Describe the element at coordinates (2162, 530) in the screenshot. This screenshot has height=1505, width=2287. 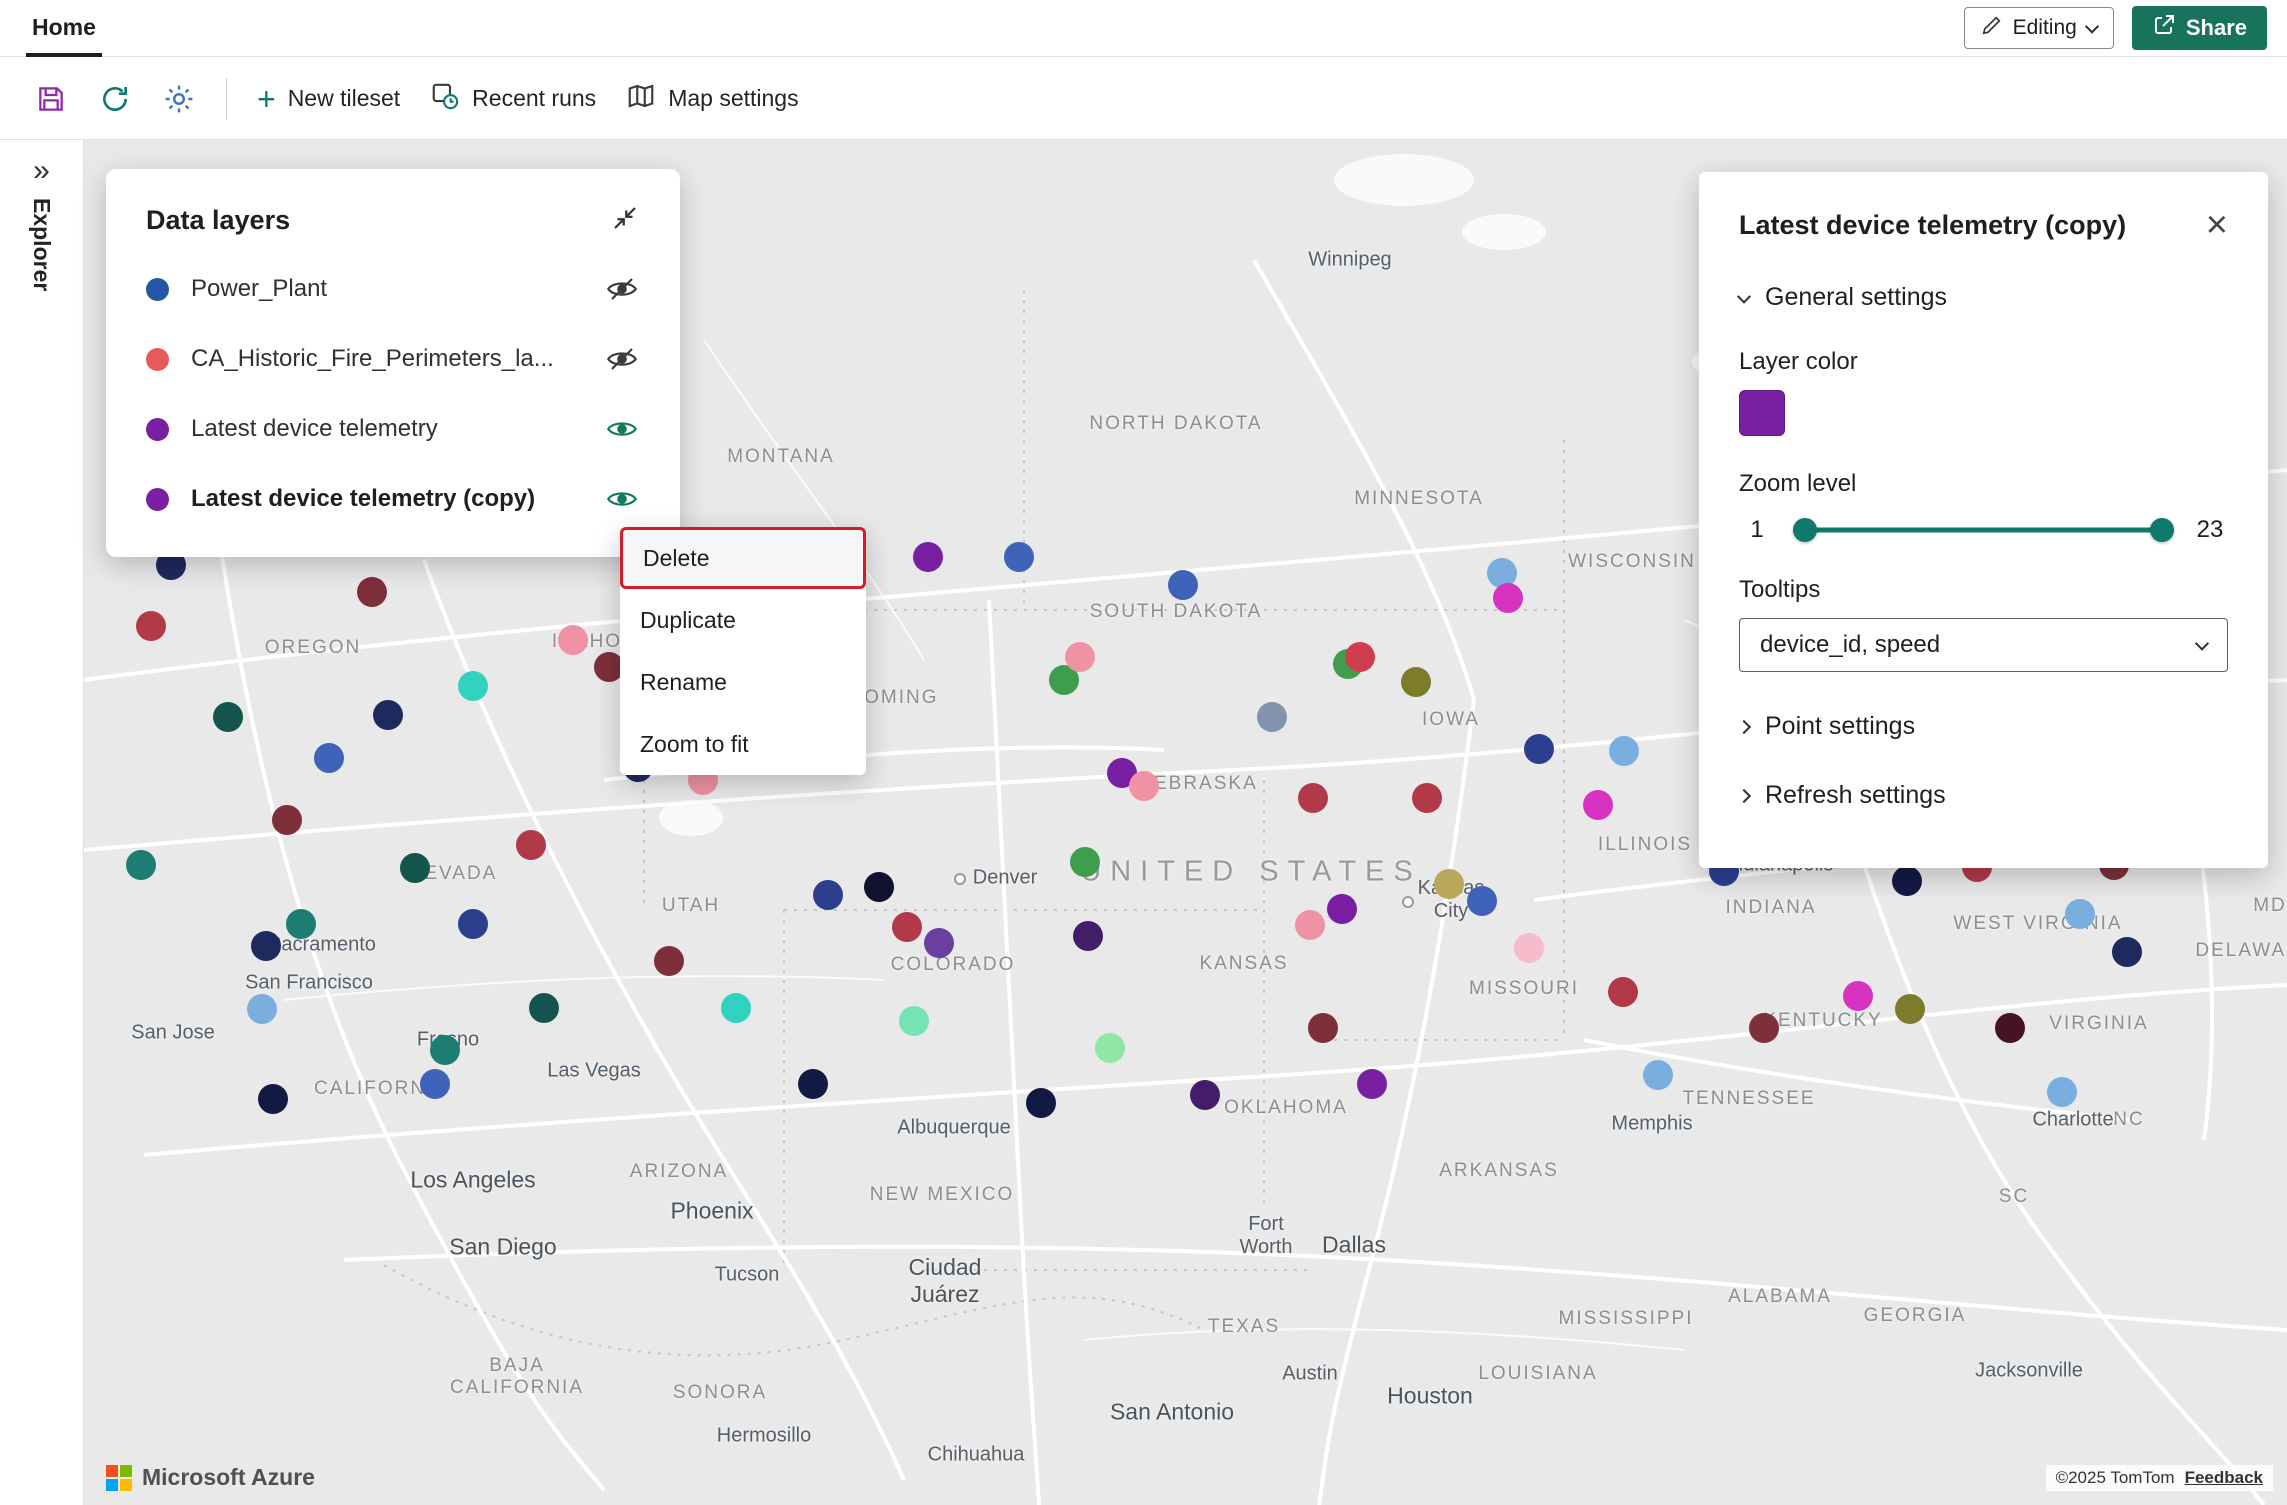
I see `slider-handle-max` at that location.